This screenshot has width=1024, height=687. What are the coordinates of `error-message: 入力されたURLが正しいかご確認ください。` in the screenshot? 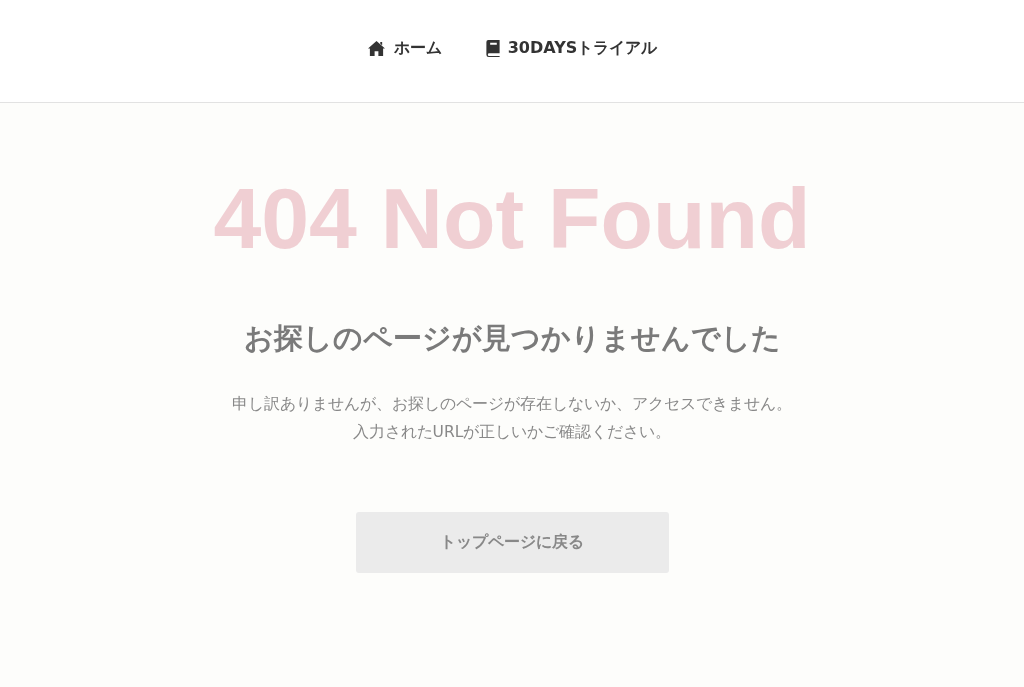 It's located at (512, 432).